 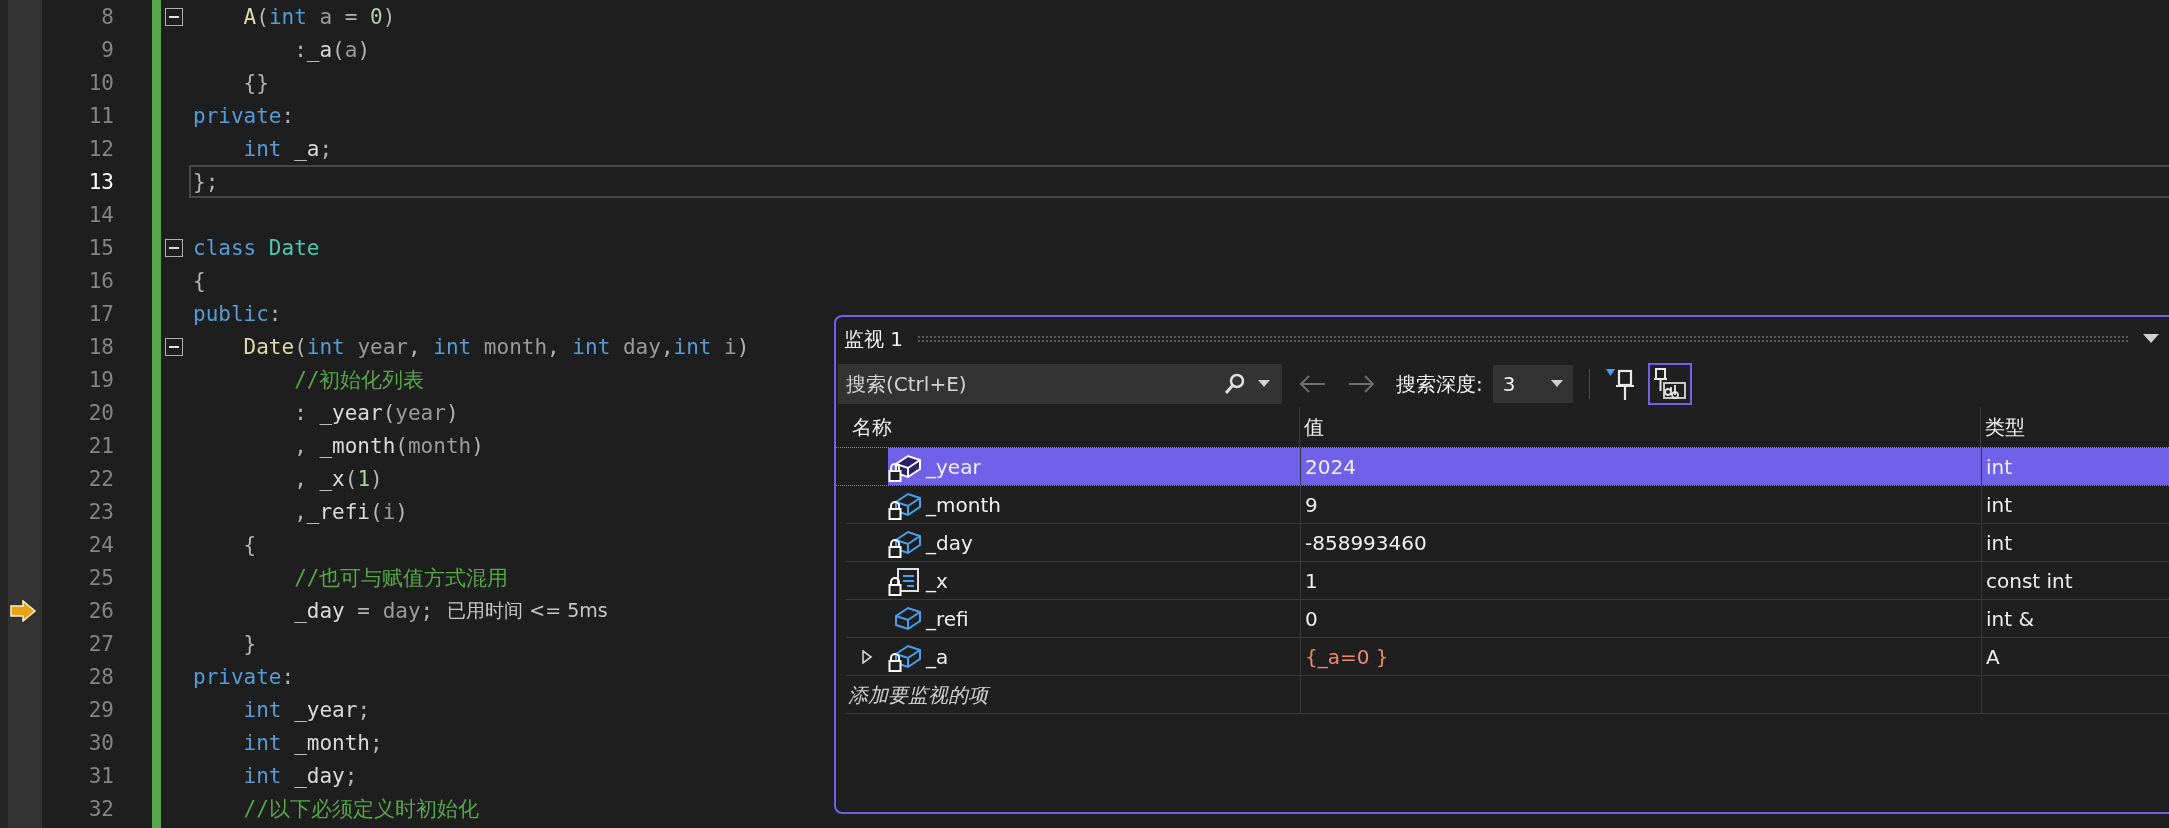 What do you see at coordinates (319, 16) in the screenshot?
I see `code-line: A(int a = 0)` at bounding box center [319, 16].